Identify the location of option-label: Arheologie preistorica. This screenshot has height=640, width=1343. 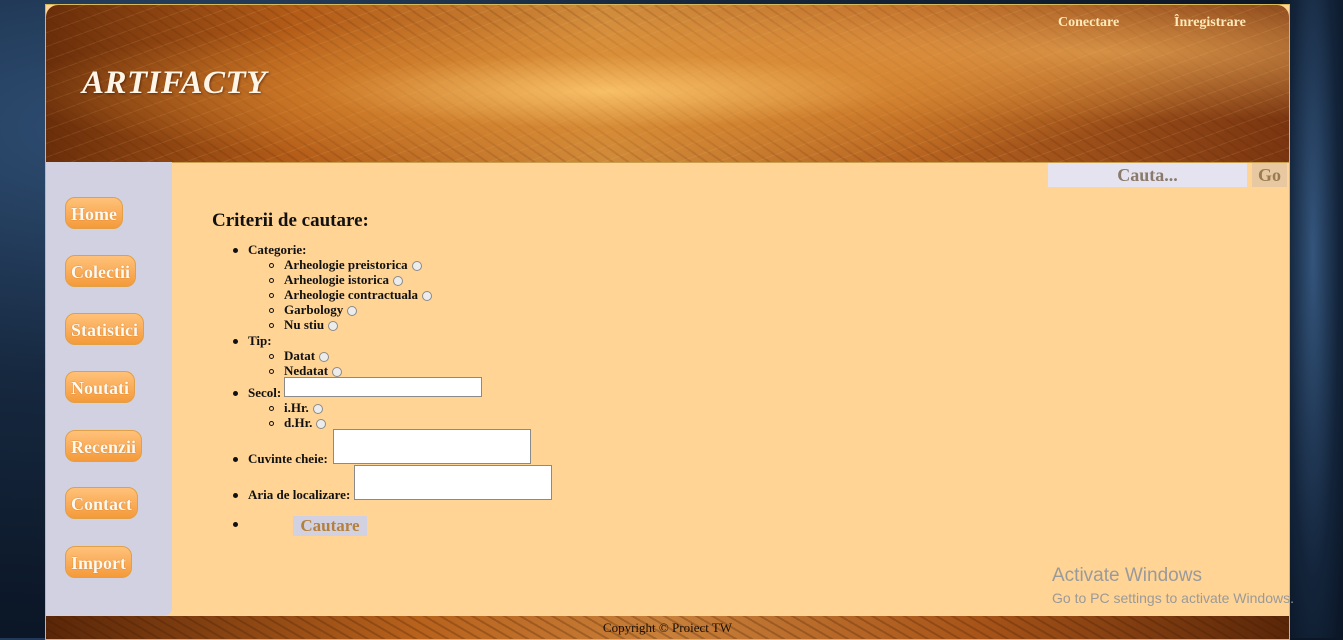
(346, 264).